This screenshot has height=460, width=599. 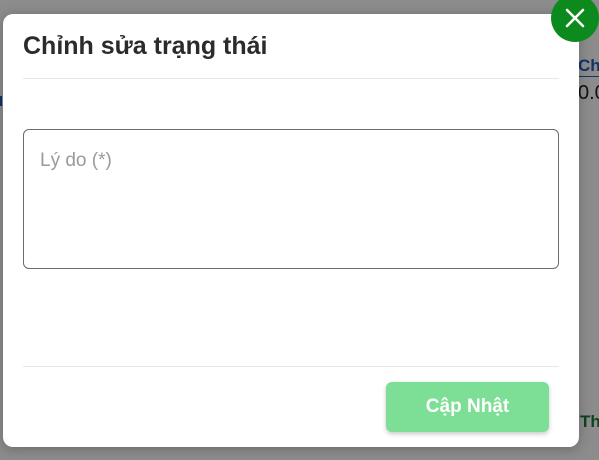 What do you see at coordinates (291, 78) in the screenshot?
I see `header-divider` at bounding box center [291, 78].